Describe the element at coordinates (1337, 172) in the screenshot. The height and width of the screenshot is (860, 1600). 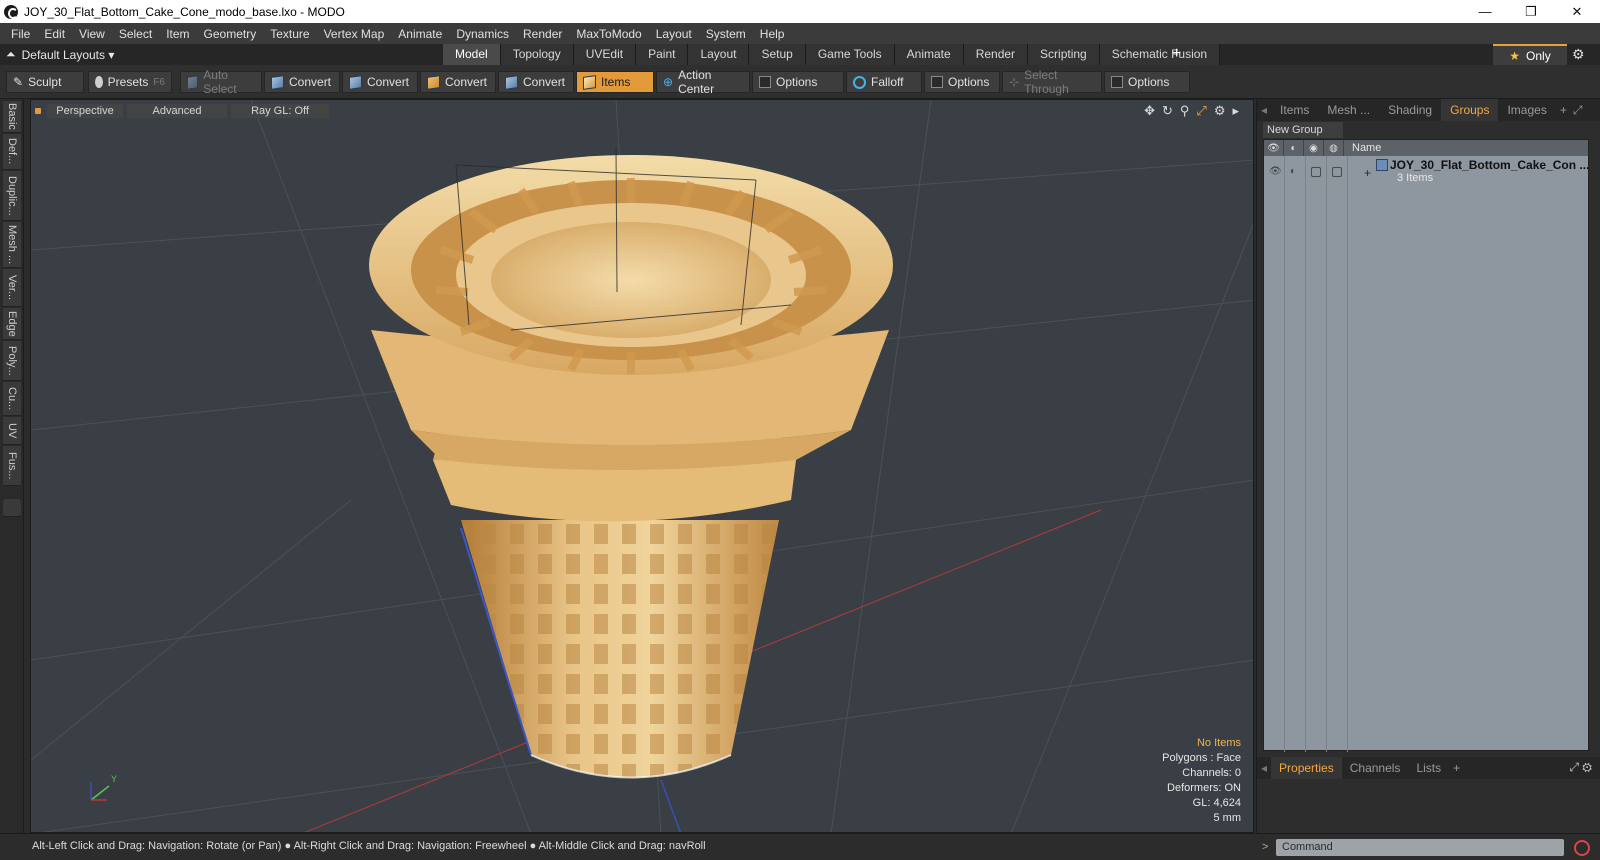
I see `group-select-checkbox` at that location.